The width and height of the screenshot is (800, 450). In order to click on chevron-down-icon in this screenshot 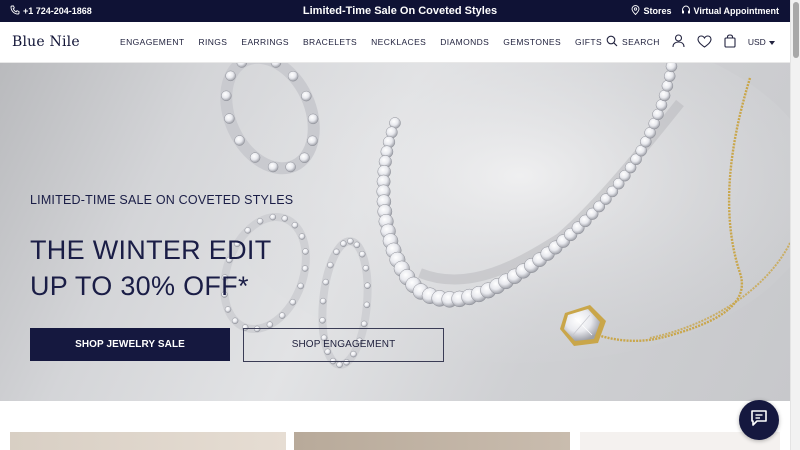, I will do `click(771, 42)`.